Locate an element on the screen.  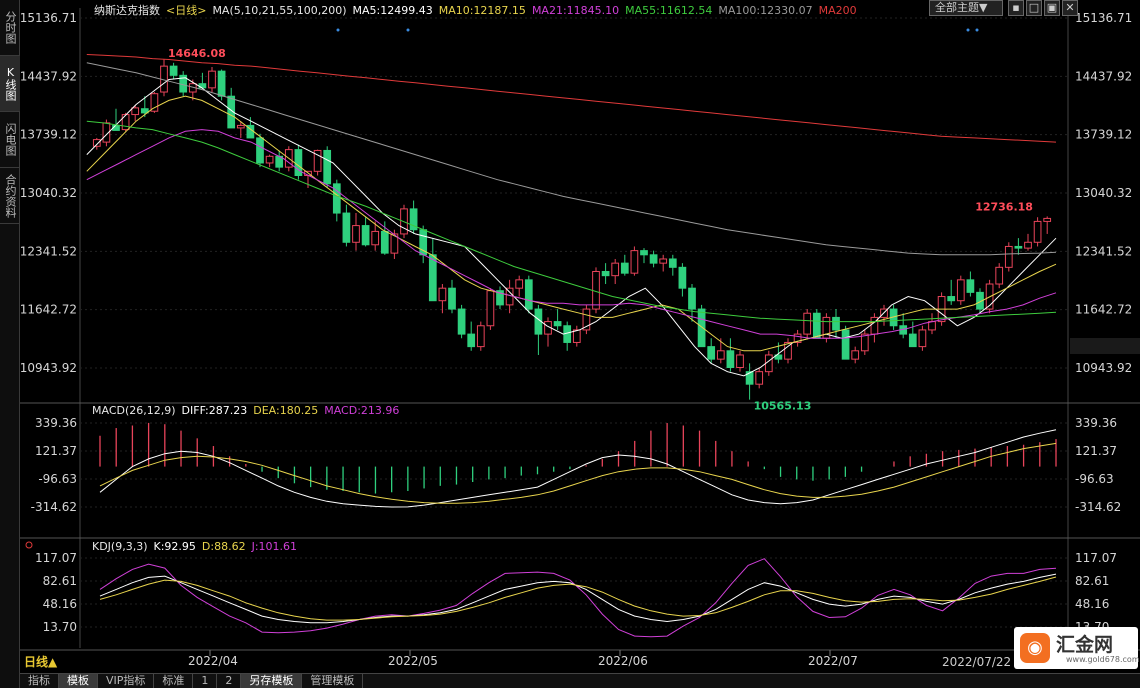
bottom-tab-4: 1 is located at coordinates (205, 681).